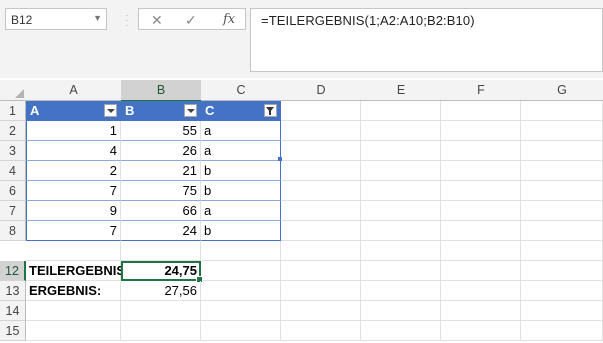 The height and width of the screenshot is (343, 603). Describe the element at coordinates (161, 211) in the screenshot. I see `table-cell: 66` at that location.